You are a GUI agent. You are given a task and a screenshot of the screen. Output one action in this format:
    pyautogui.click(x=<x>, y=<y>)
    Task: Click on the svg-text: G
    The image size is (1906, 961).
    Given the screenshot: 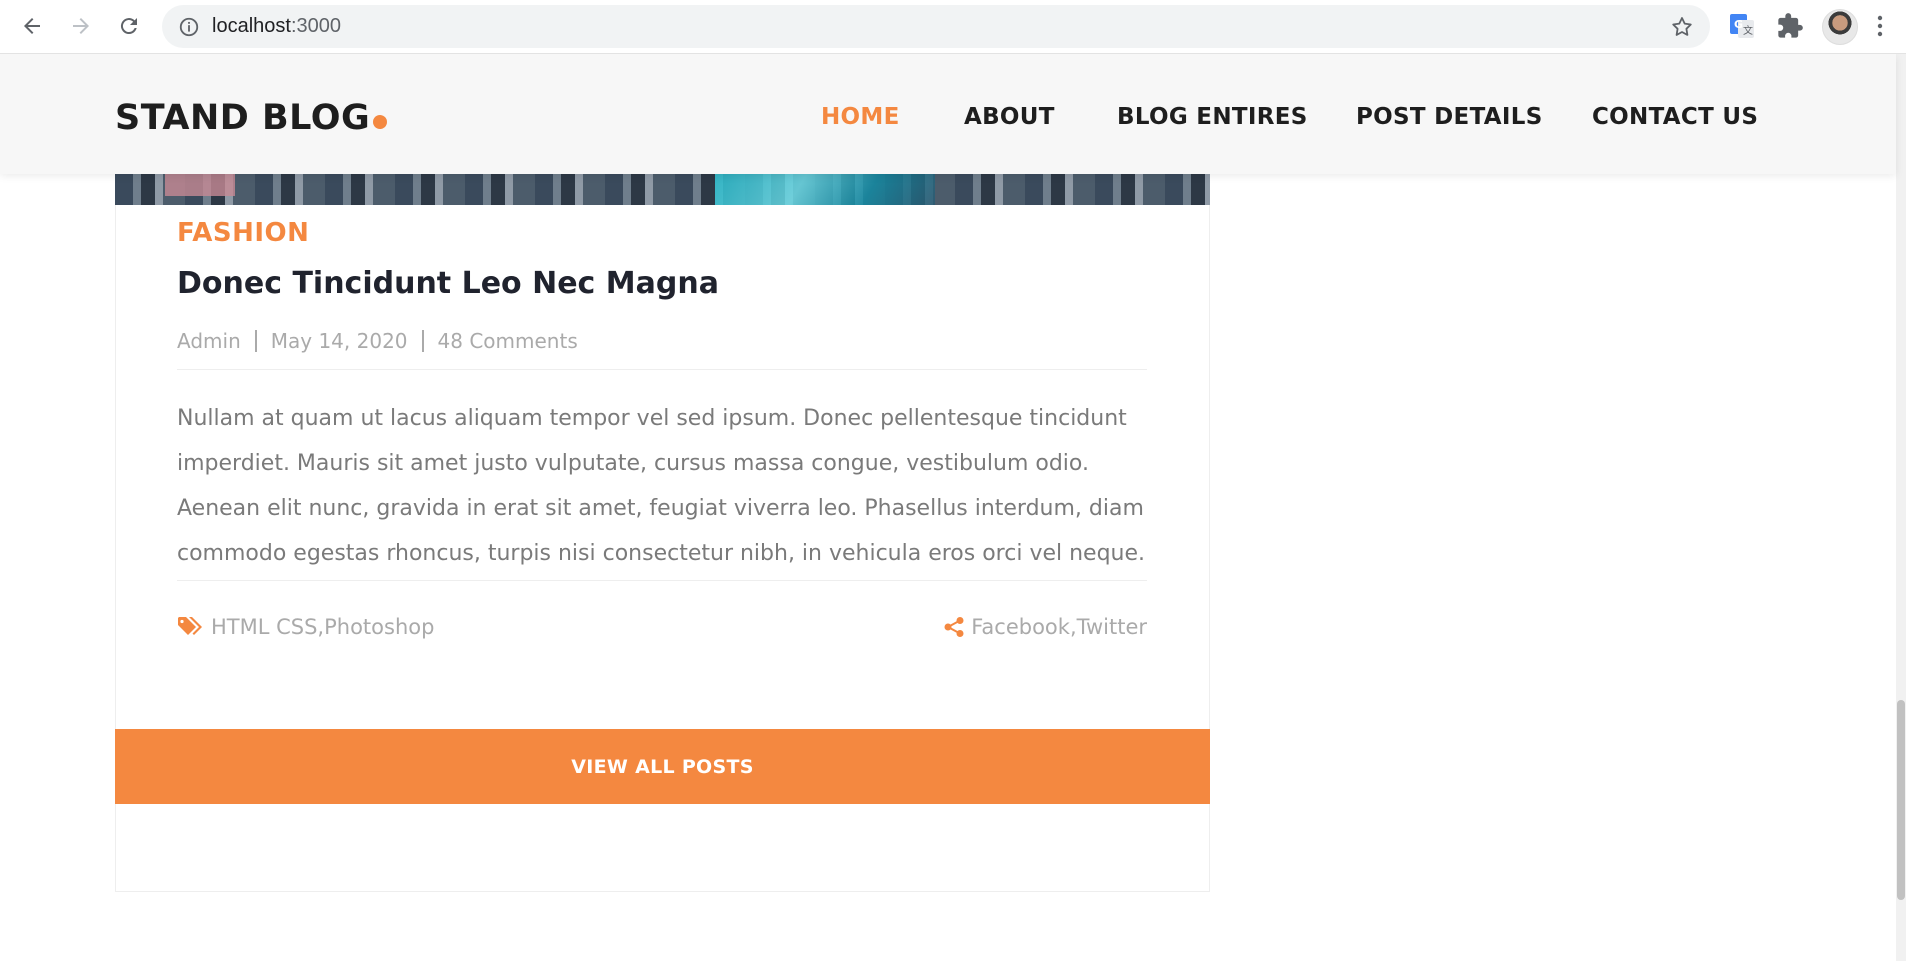 What is the action you would take?
    pyautogui.click(x=1738, y=24)
    